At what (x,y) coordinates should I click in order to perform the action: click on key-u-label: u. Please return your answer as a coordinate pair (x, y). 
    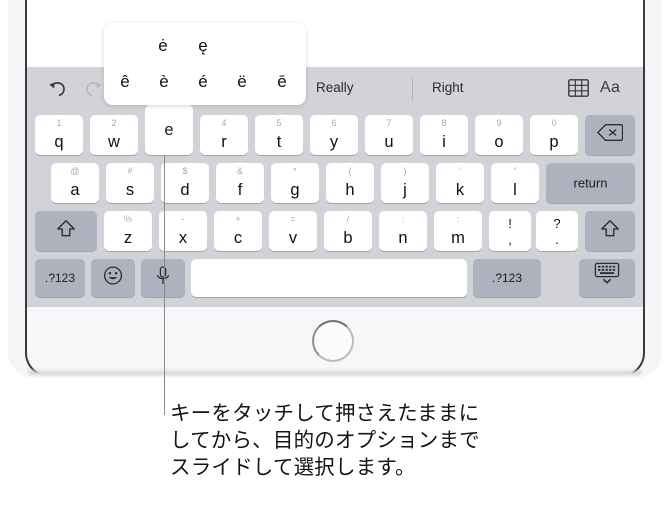
    Looking at the image, I should click on (389, 141).